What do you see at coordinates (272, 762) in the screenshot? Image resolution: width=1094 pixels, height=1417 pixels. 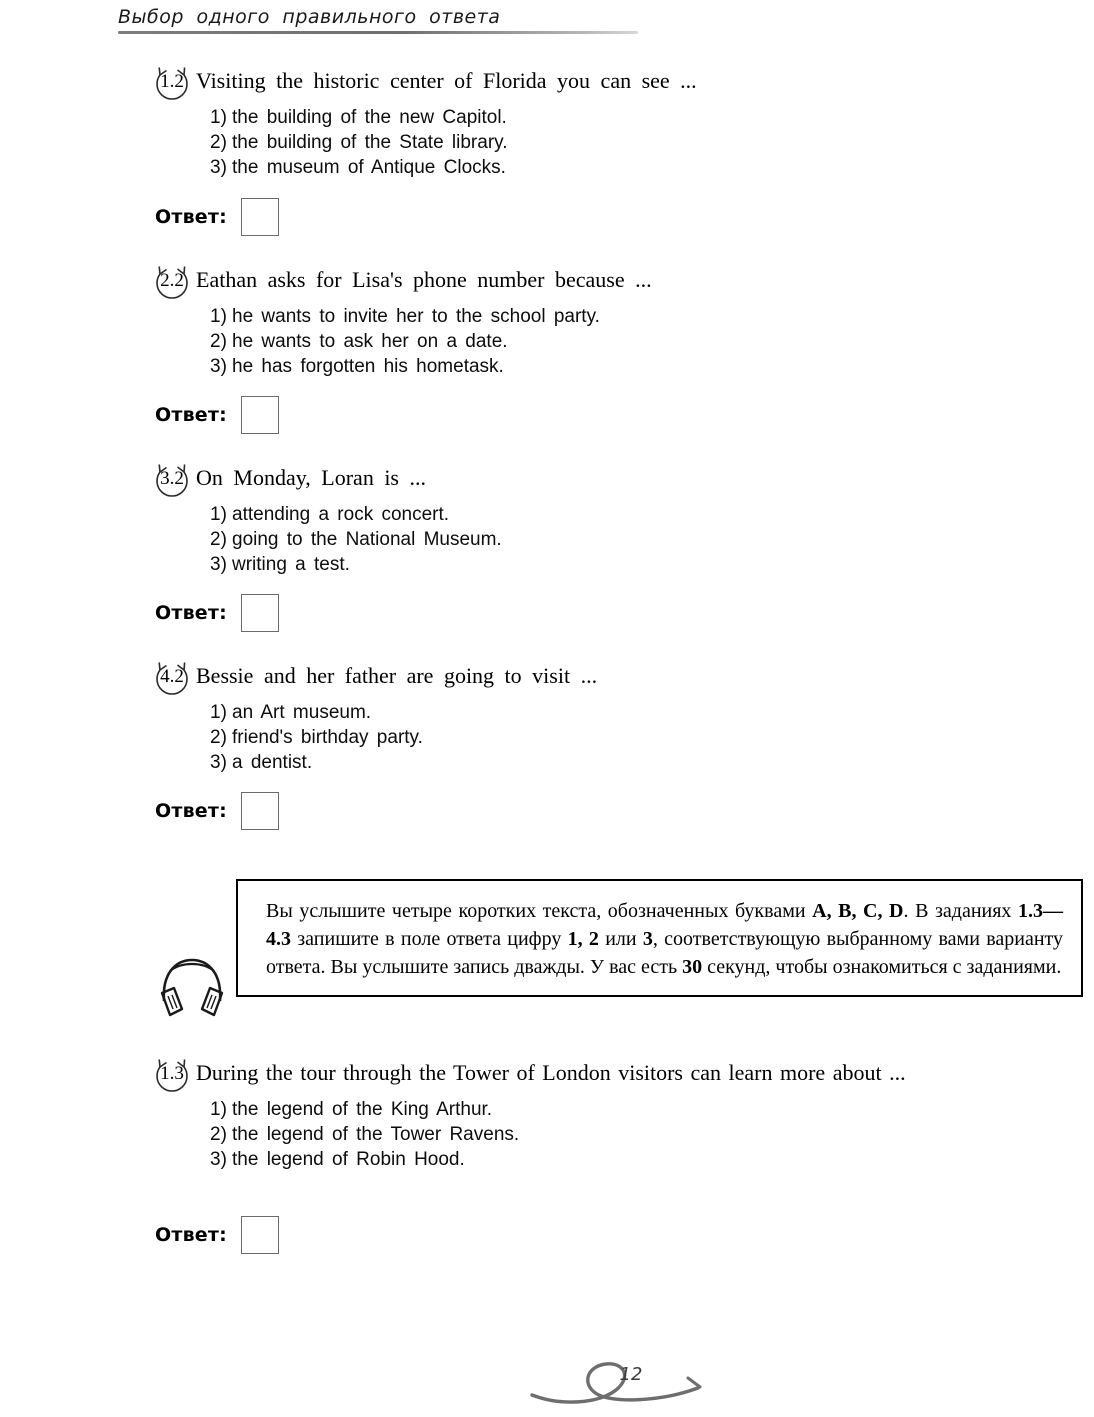 I see `option-label: a dentist.` at bounding box center [272, 762].